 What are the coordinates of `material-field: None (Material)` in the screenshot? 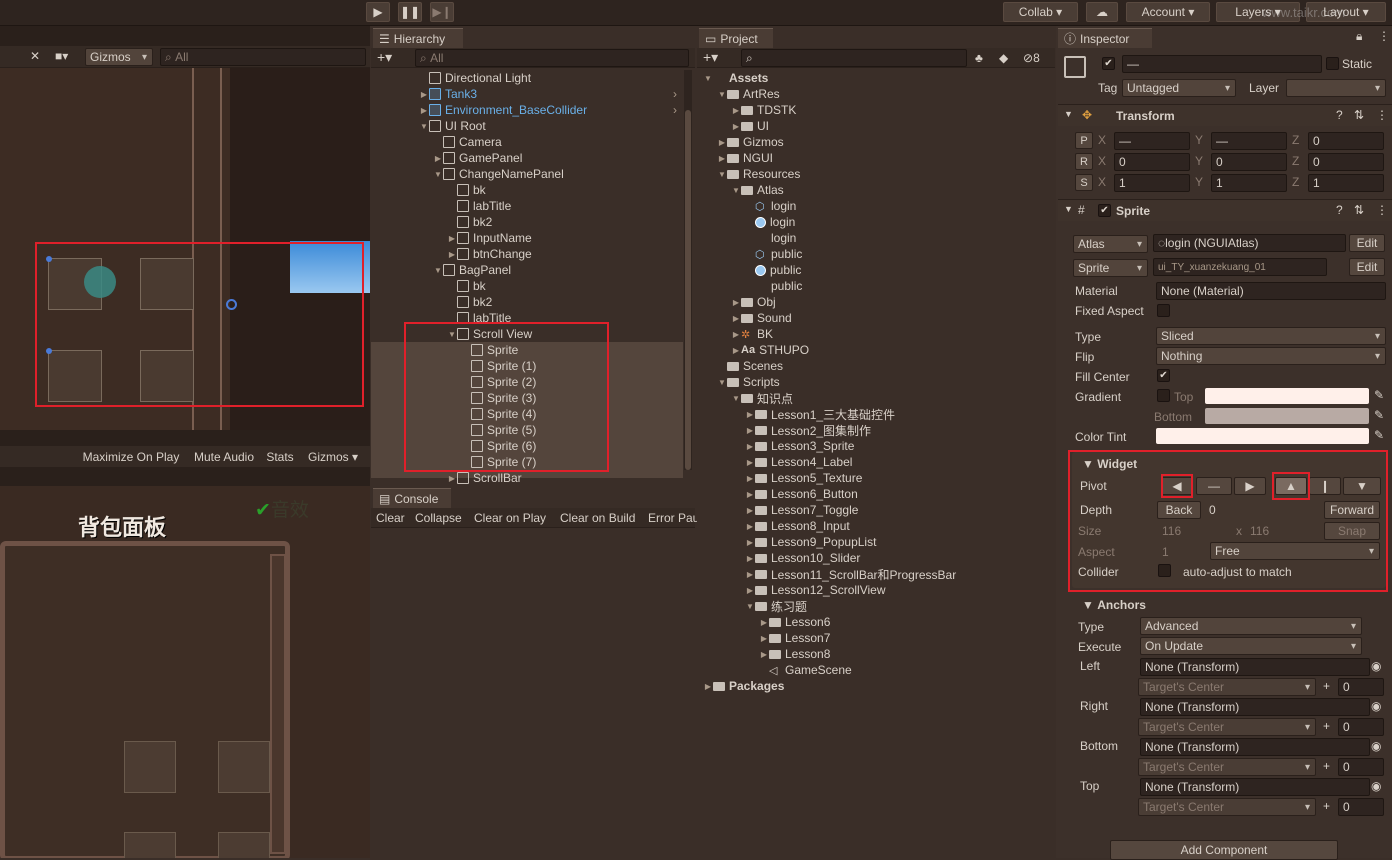 It's located at (1271, 291).